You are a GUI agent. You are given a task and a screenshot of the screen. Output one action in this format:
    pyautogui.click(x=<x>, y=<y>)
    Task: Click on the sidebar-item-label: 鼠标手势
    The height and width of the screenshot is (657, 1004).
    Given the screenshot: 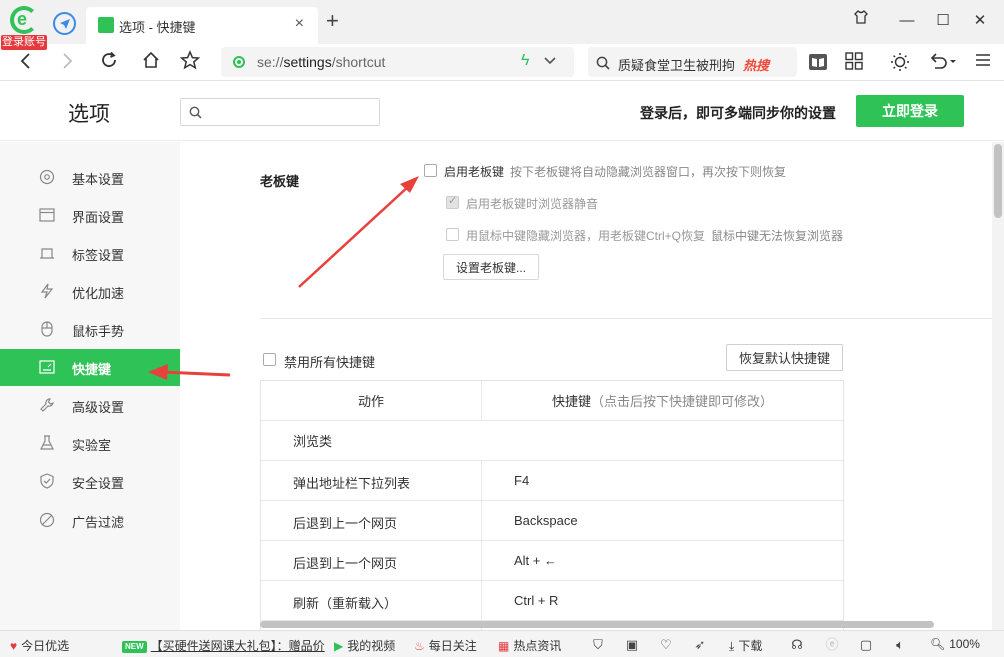 What is the action you would take?
    pyautogui.click(x=98, y=331)
    